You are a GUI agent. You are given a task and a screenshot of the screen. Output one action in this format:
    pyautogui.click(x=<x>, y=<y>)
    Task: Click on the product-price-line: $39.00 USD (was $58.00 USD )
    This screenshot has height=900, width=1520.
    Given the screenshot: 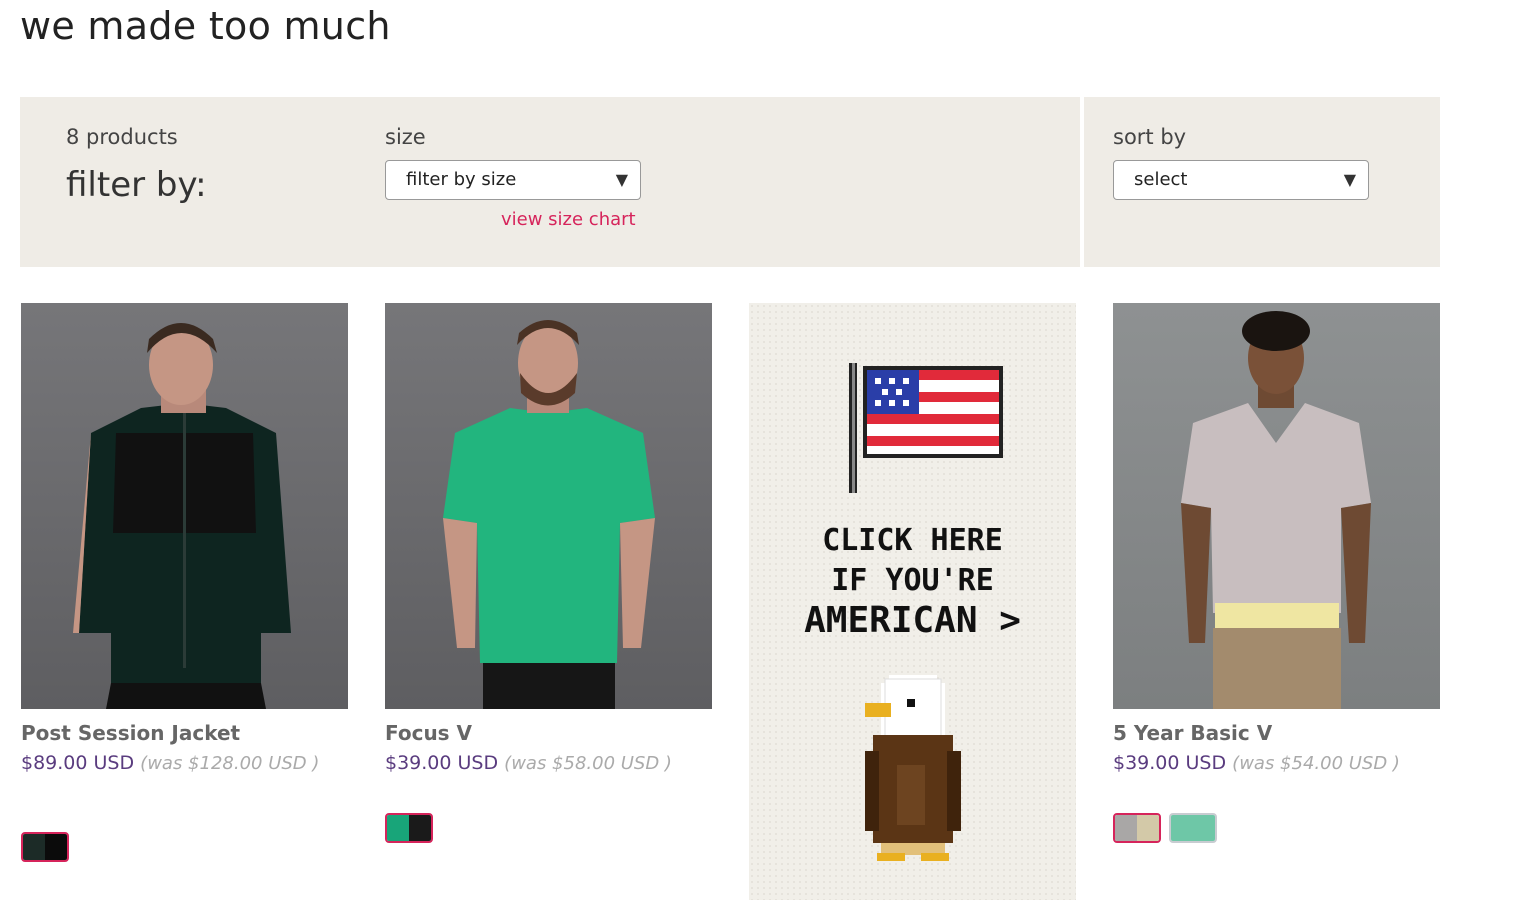 What is the action you would take?
    pyautogui.click(x=548, y=763)
    